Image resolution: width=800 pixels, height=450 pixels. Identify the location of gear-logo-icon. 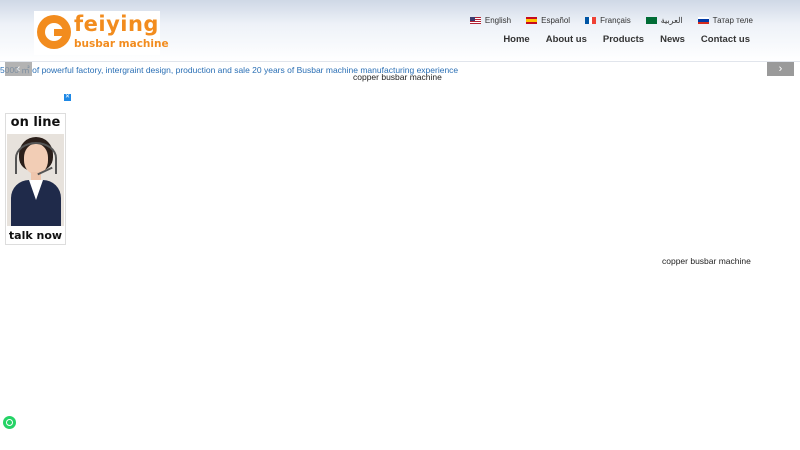
(54, 32).